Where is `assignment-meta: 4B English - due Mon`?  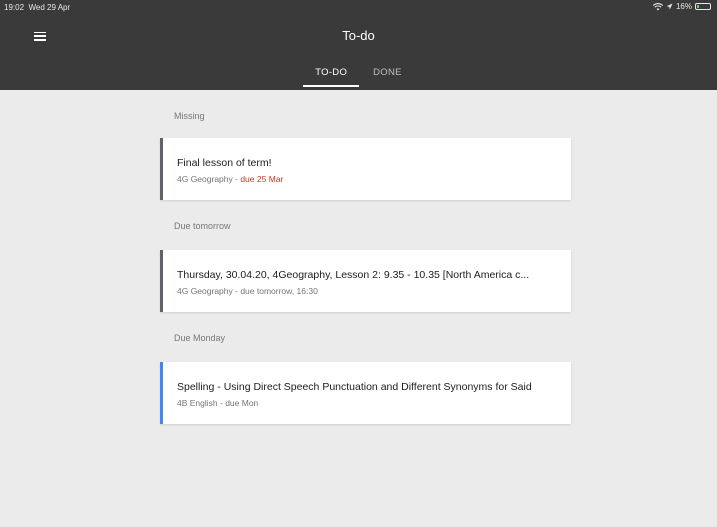 assignment-meta: 4B English - due Mon is located at coordinates (217, 403).